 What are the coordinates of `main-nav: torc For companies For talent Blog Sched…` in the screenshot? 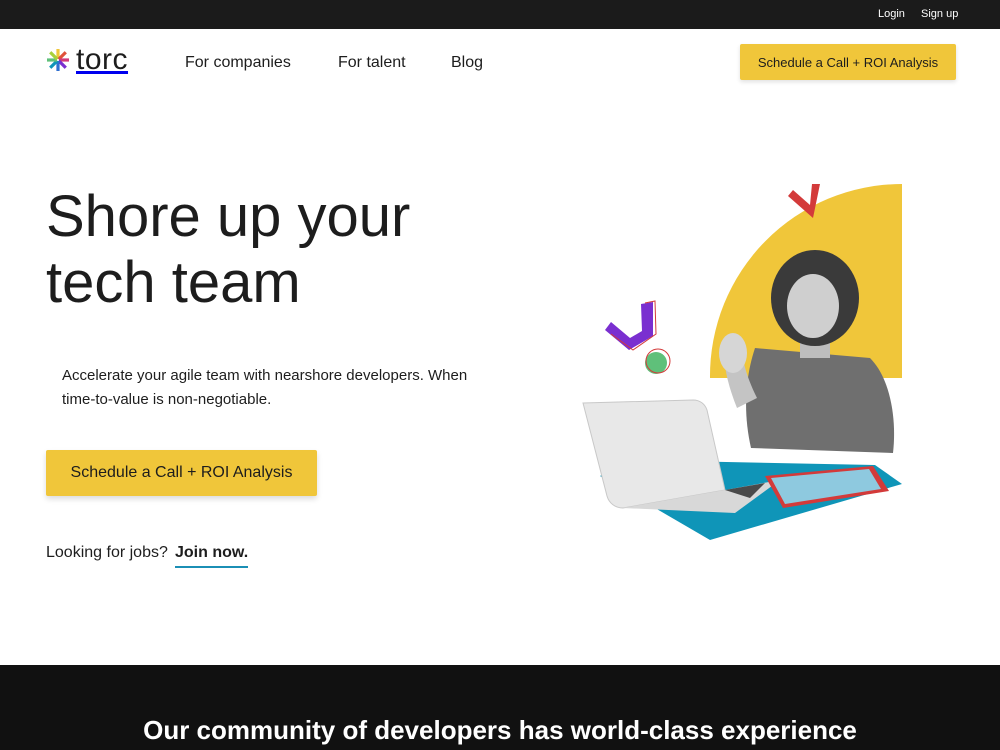 It's located at (500, 62).